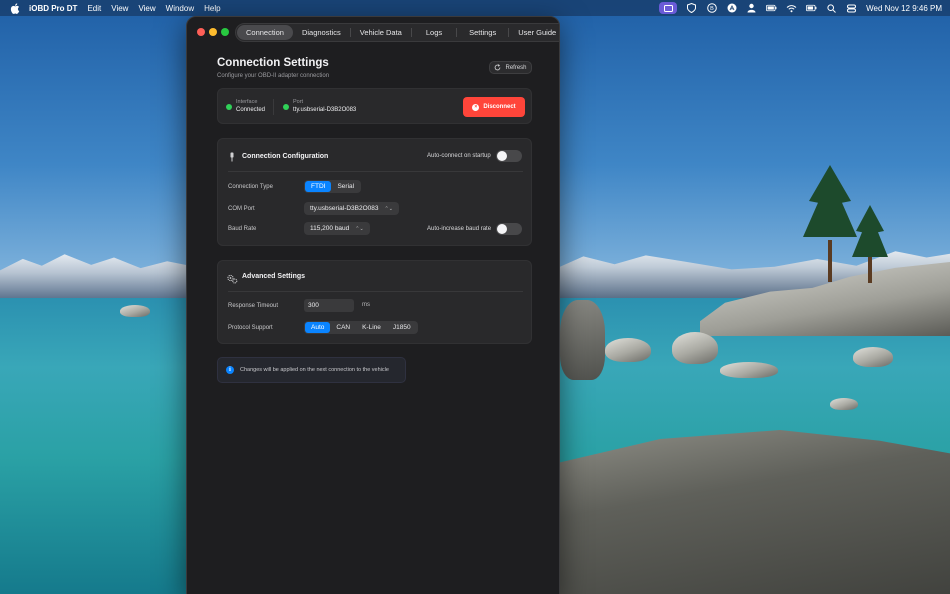  What do you see at coordinates (402, 327) in the screenshot?
I see `protocol-j1850: J1850` at bounding box center [402, 327].